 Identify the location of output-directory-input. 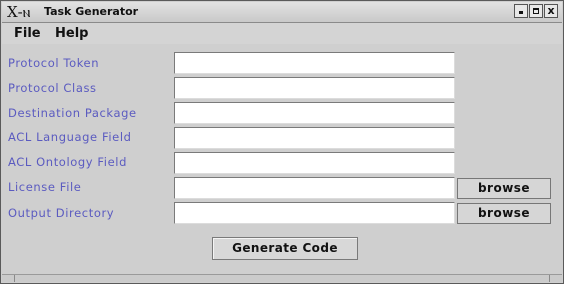
(314, 213).